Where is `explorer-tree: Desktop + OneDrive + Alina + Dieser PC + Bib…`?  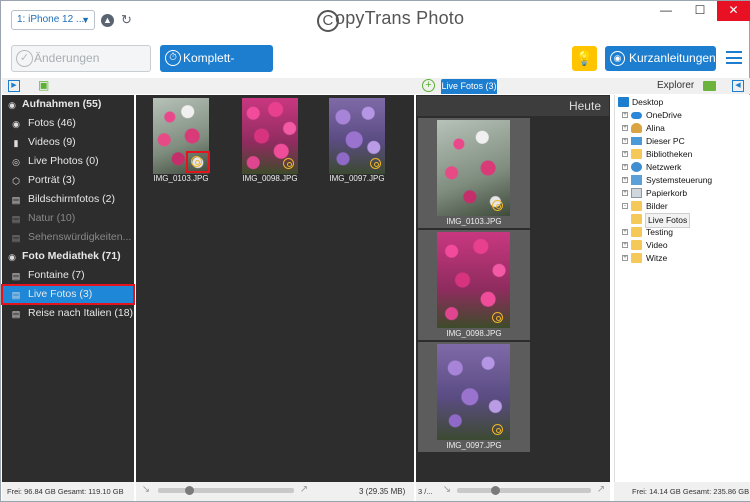 explorer-tree: Desktop + OneDrive + Alina + Dieser PC + Bib… is located at coordinates (682, 288).